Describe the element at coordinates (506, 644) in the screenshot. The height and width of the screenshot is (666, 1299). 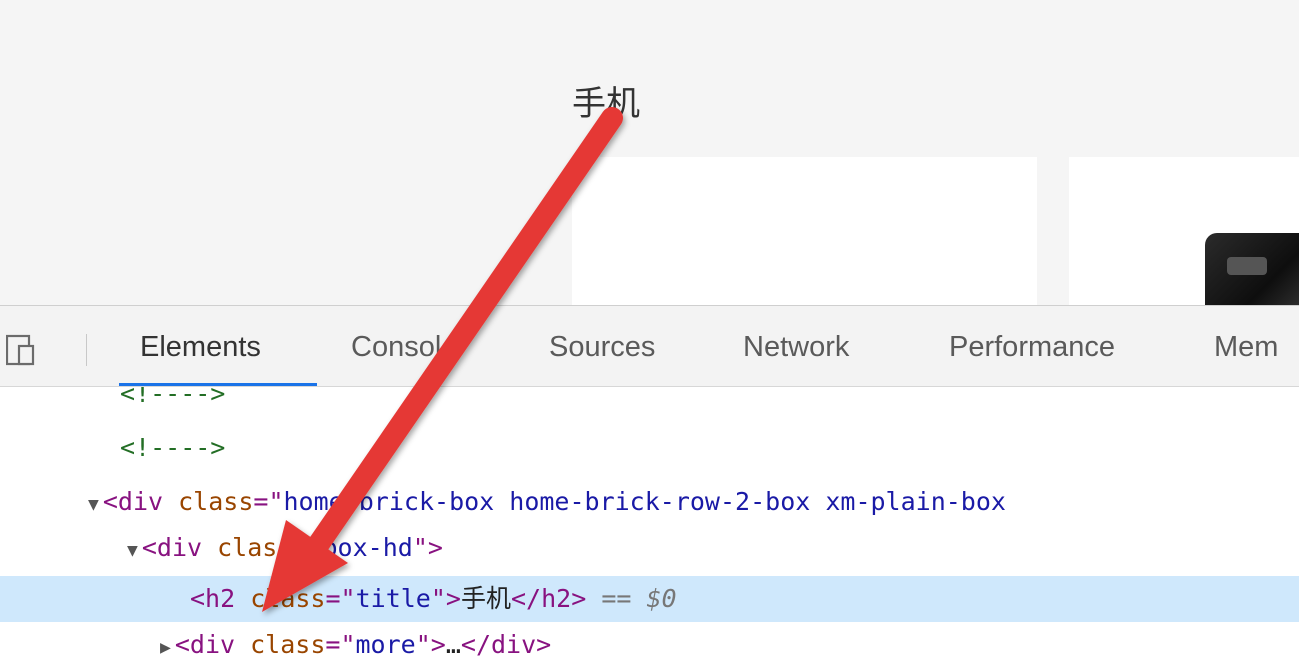
I see `tag-end: </div>` at that location.